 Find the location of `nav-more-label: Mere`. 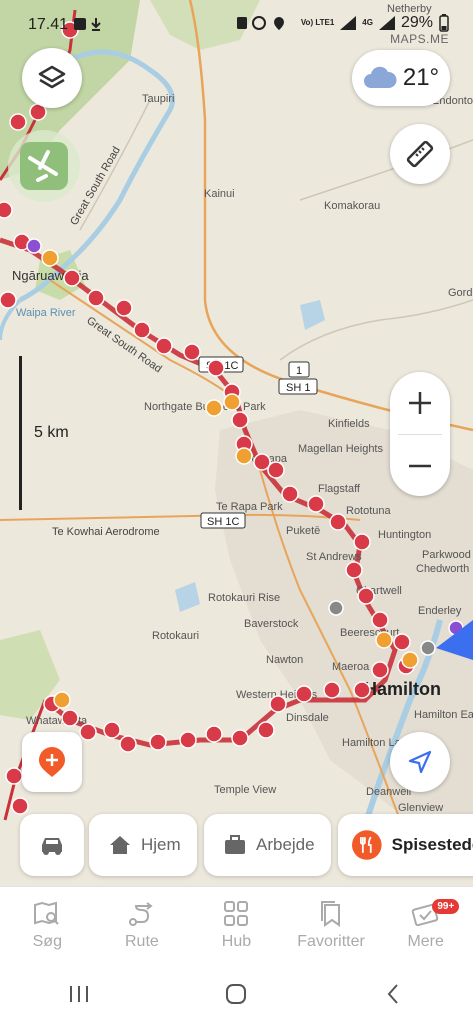

nav-more-label: Mere is located at coordinates (425, 941).